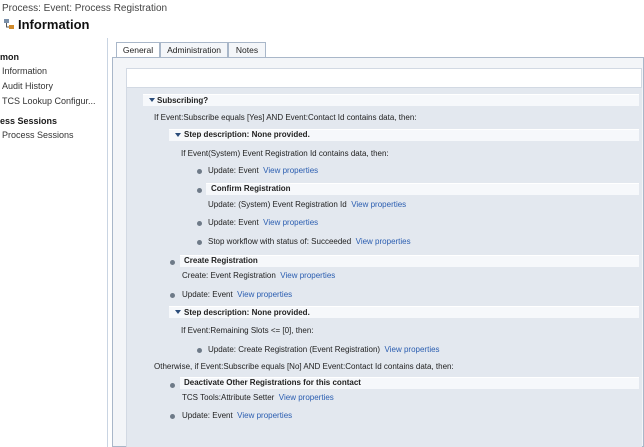  What do you see at coordinates (27, 86) in the screenshot?
I see `sidebar-item-audit-history: Audit History` at bounding box center [27, 86].